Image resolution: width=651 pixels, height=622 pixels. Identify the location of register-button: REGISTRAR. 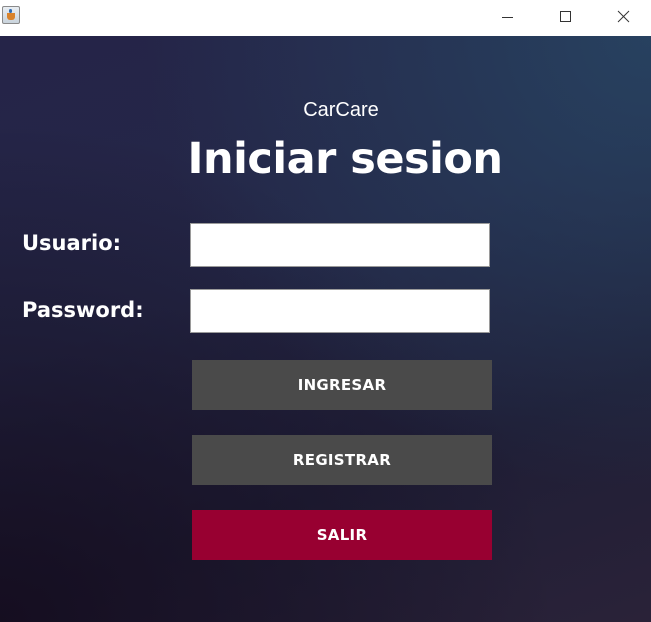
(342, 460).